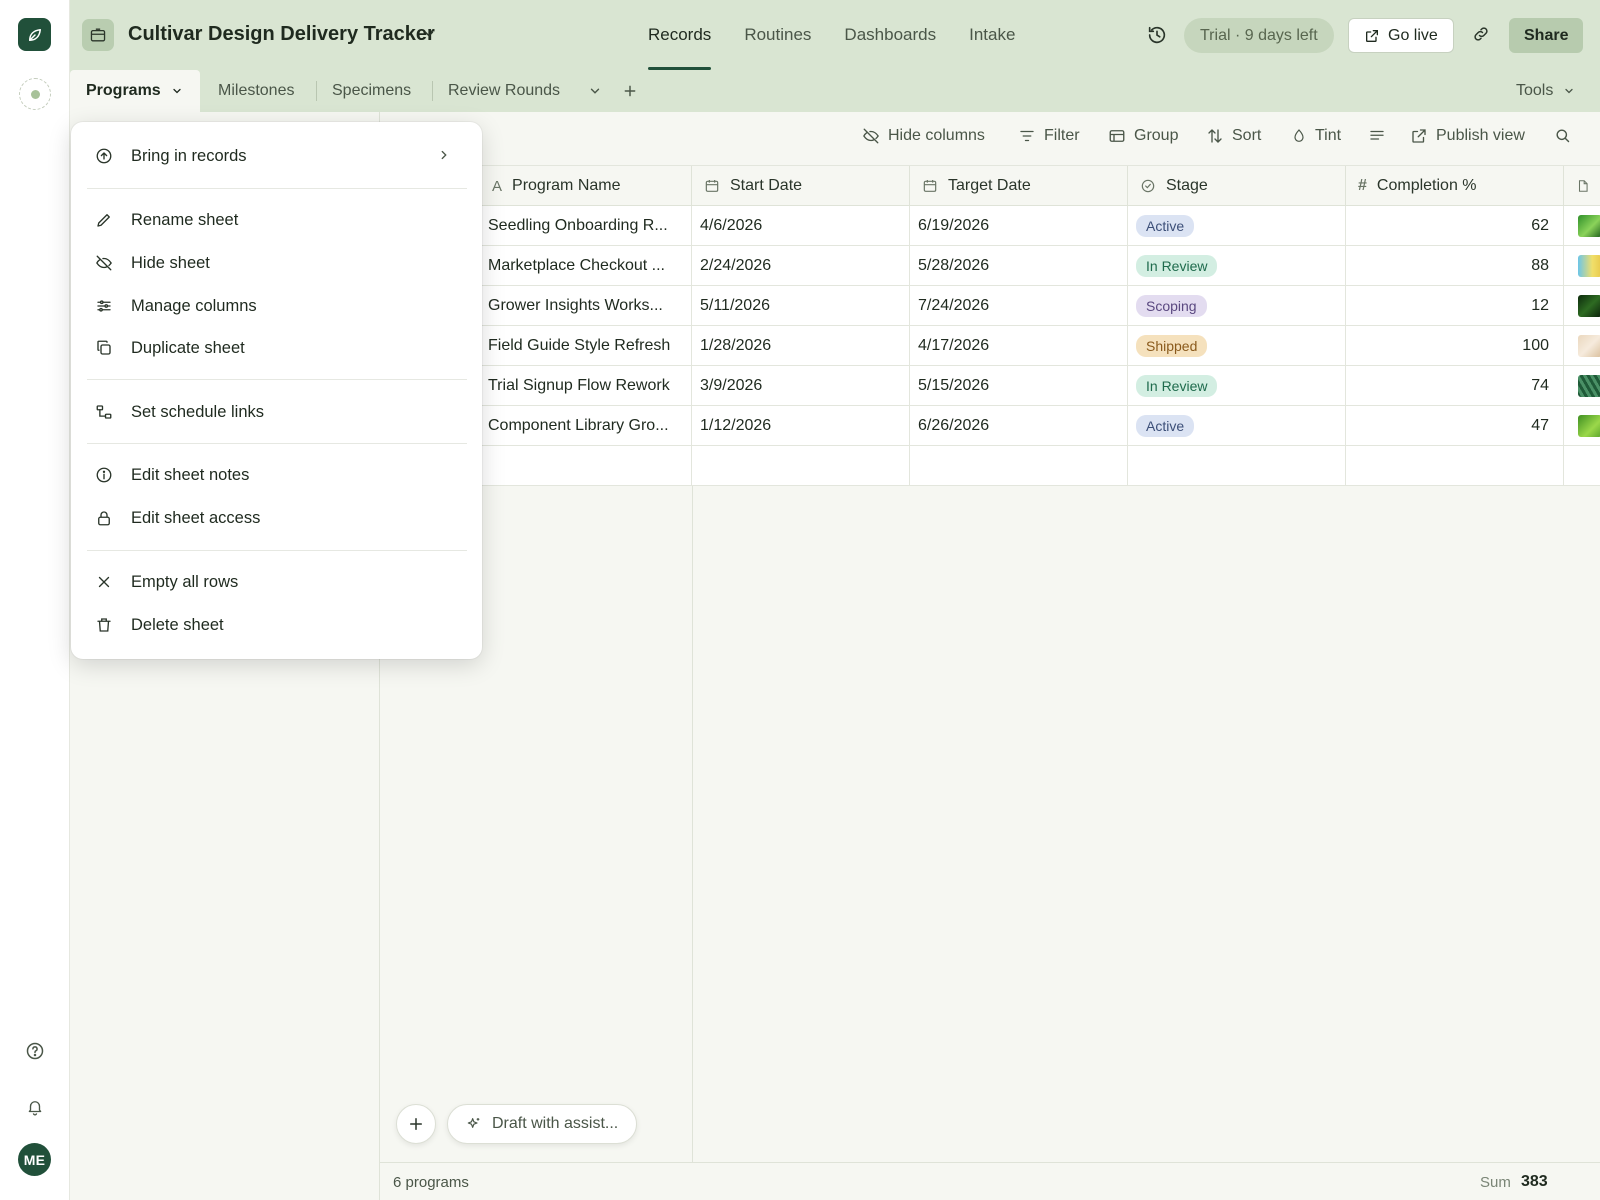  What do you see at coordinates (586, 386) in the screenshot?
I see `program-name-cell: Trial Signup Flow Rework` at bounding box center [586, 386].